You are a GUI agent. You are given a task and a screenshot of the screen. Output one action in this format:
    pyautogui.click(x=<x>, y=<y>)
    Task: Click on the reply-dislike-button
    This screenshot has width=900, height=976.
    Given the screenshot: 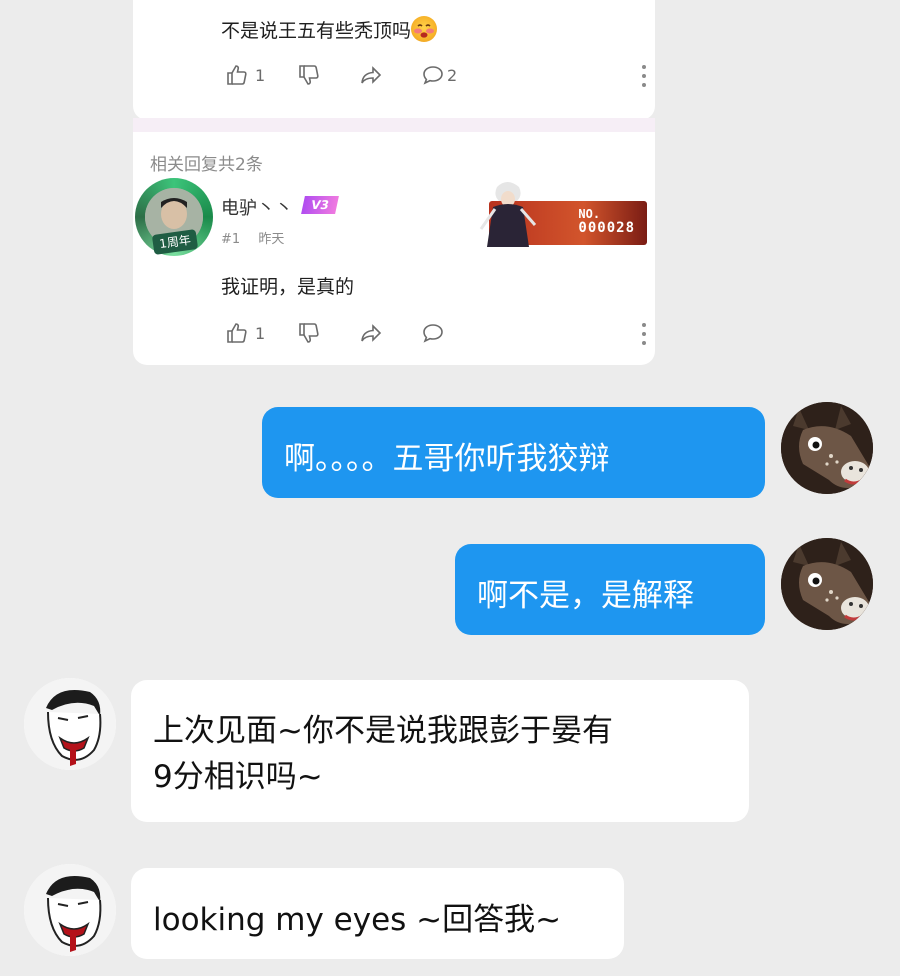 What is the action you would take?
    pyautogui.click(x=328, y=333)
    